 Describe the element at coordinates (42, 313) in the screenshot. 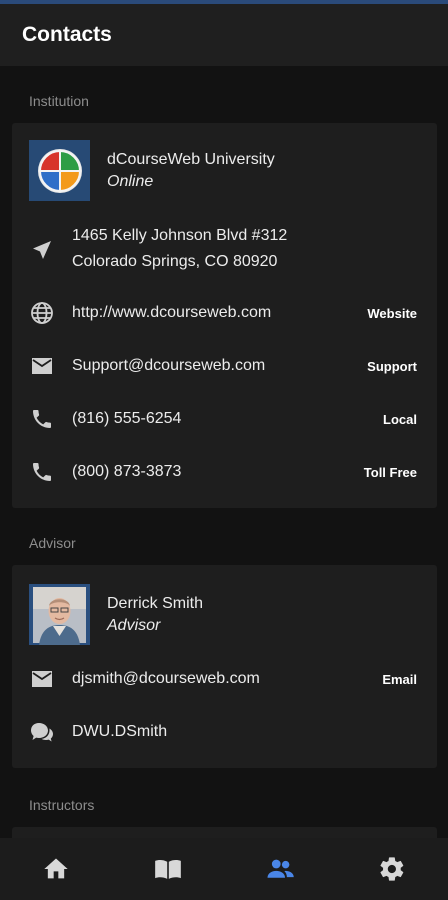

I see `globe-icon` at that location.